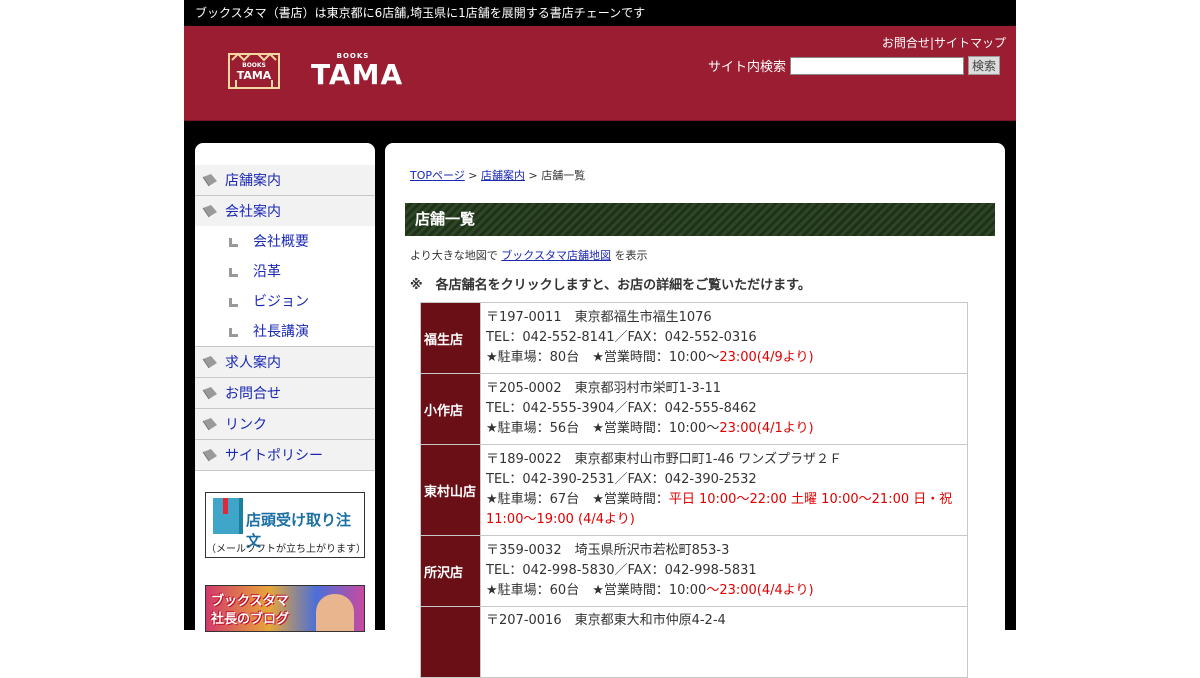 Image resolution: width=1200 pixels, height=678 pixels. Describe the element at coordinates (254, 75) in the screenshot. I see `svg-text: TAMA` at that location.